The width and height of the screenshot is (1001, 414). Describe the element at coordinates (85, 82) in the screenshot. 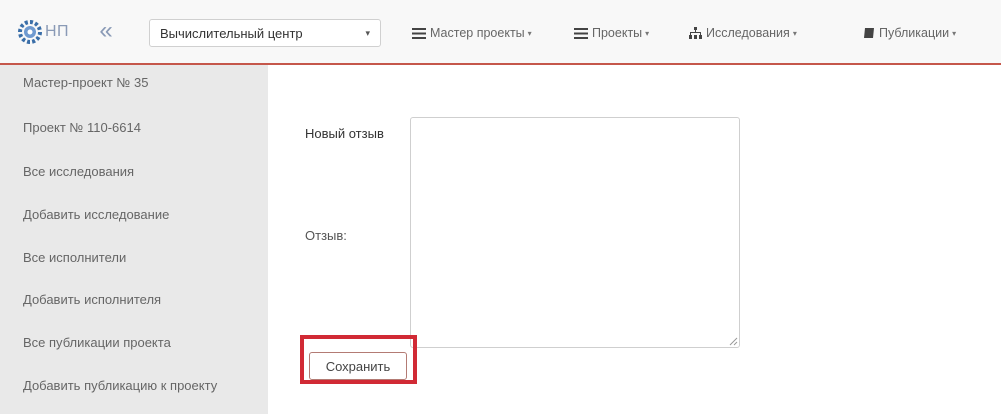

I see `sidebar-item-master-project: Мастер-проект № 35` at that location.